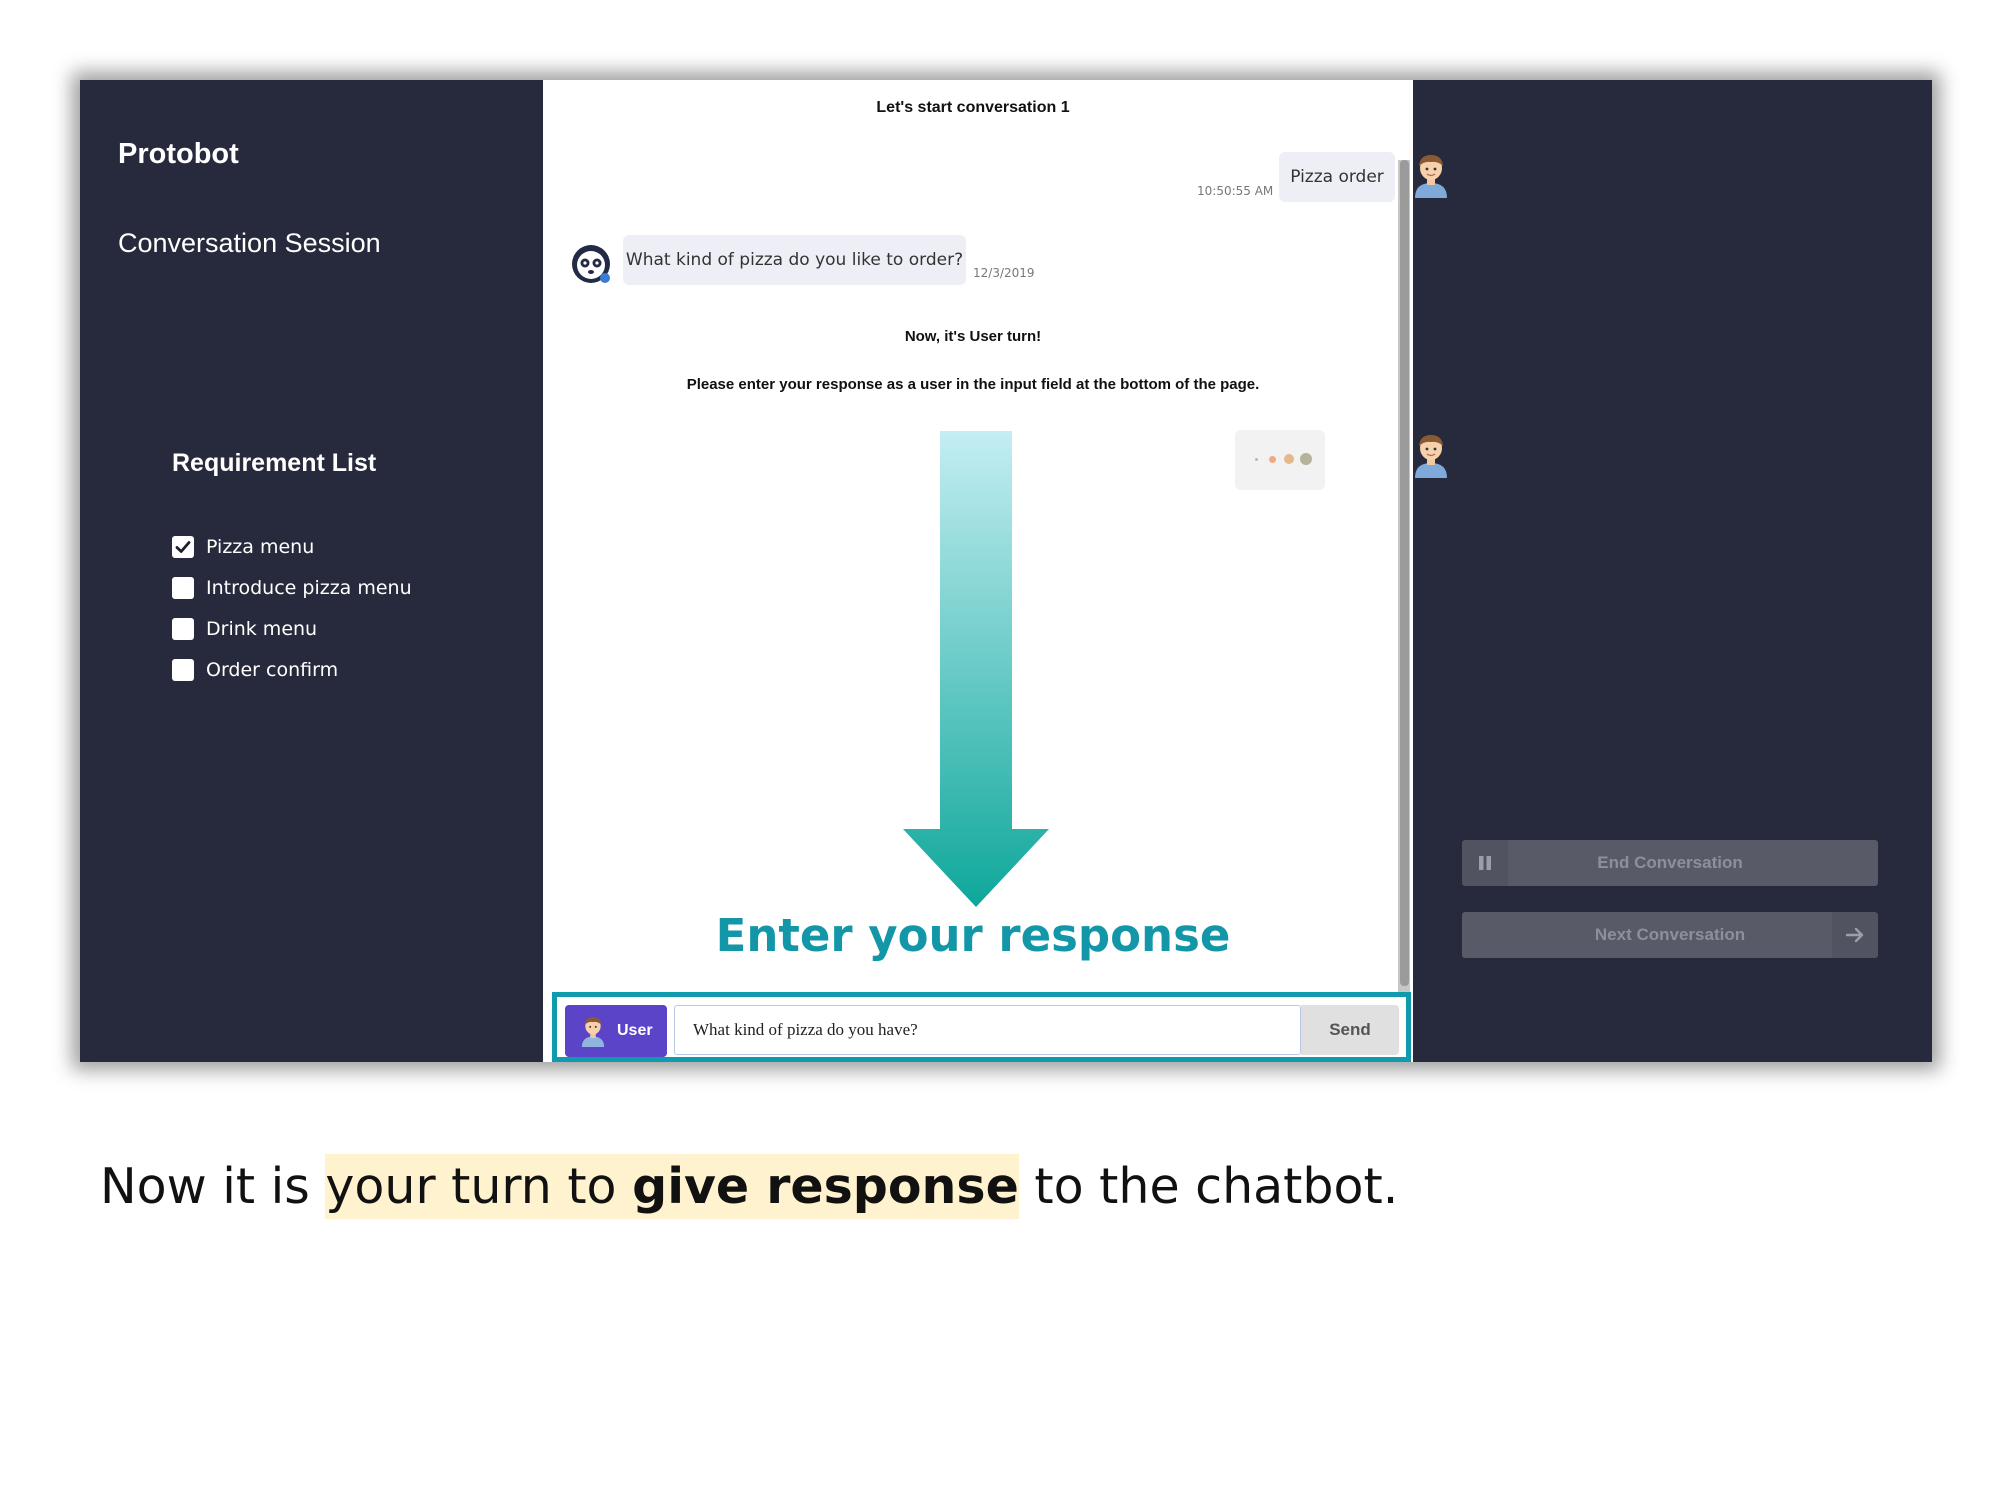  I want to click on arrow-right-icon, so click(1855, 935).